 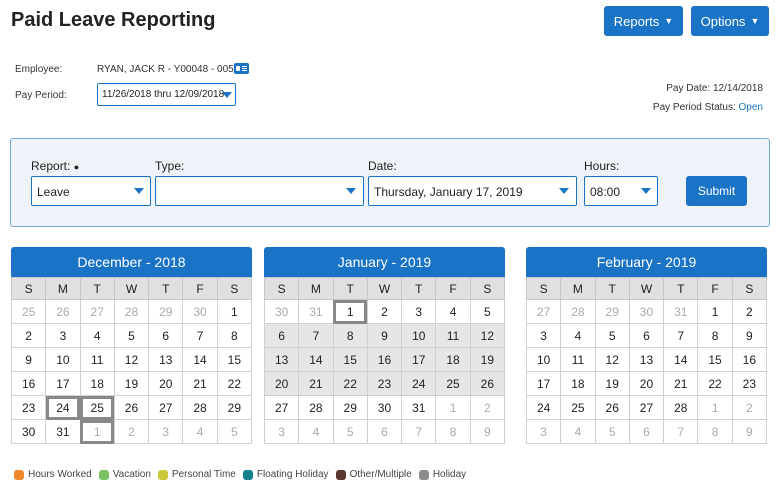 What do you see at coordinates (612, 359) in the screenshot?
I see `calendar-day: 12` at bounding box center [612, 359].